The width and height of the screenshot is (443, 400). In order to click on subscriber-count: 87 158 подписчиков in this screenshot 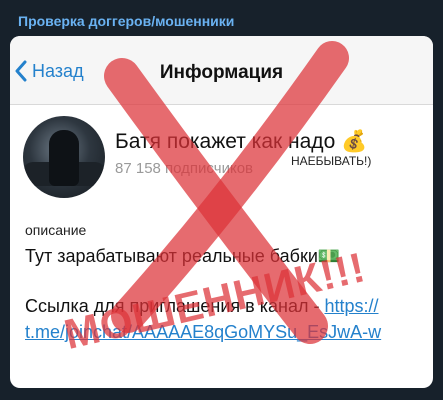, I will do `click(184, 168)`.